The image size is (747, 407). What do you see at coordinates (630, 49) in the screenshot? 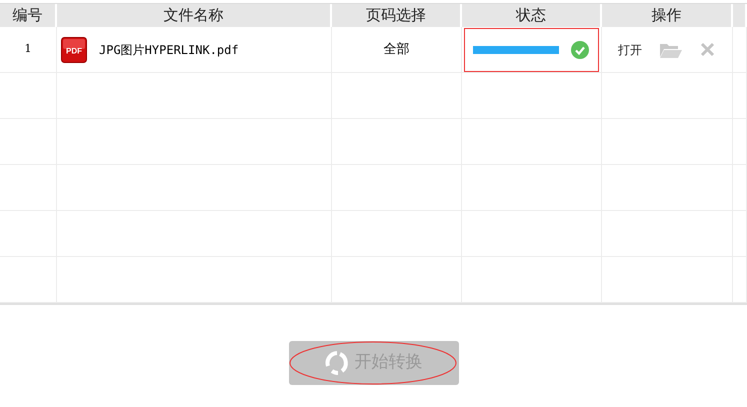
I see `open-link: 打开` at bounding box center [630, 49].